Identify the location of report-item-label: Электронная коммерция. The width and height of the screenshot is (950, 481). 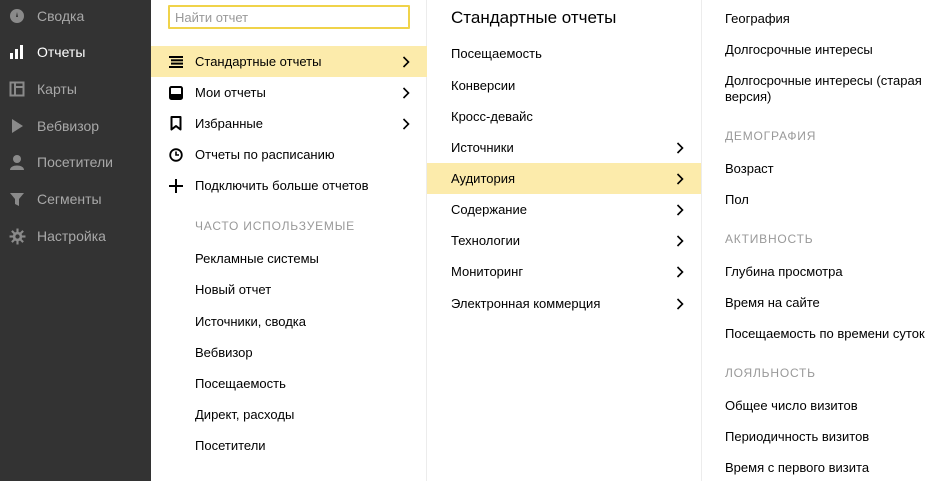
(526, 303).